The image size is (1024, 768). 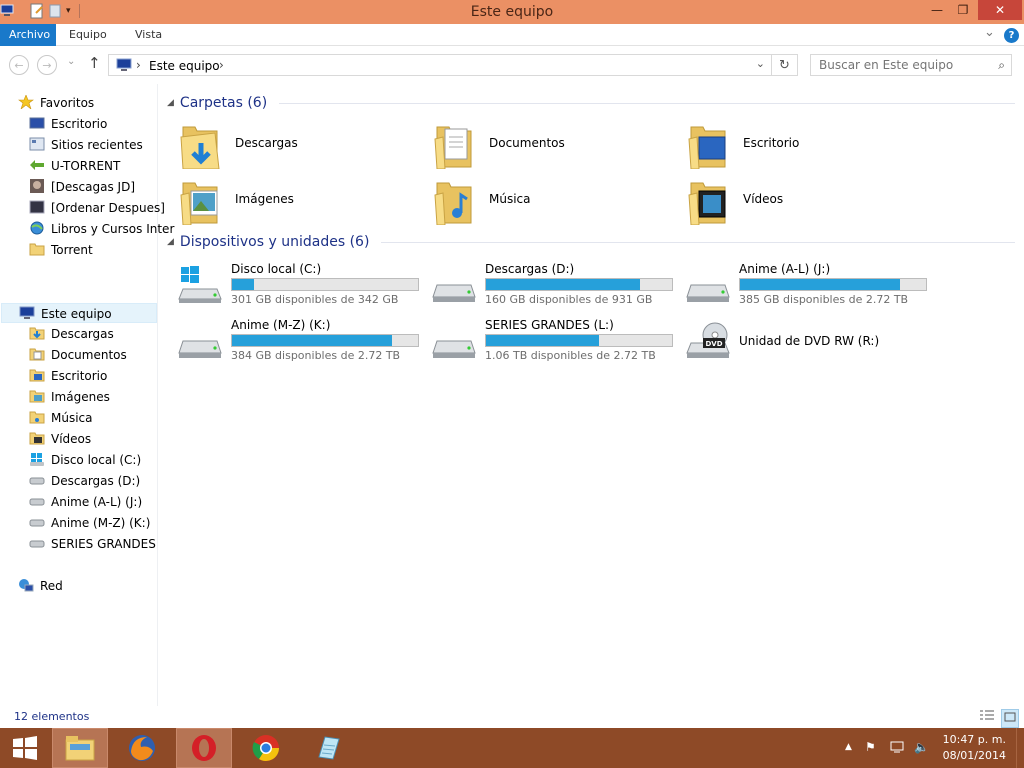 I want to click on show-hidden-icons: ▲, so click(x=848, y=747).